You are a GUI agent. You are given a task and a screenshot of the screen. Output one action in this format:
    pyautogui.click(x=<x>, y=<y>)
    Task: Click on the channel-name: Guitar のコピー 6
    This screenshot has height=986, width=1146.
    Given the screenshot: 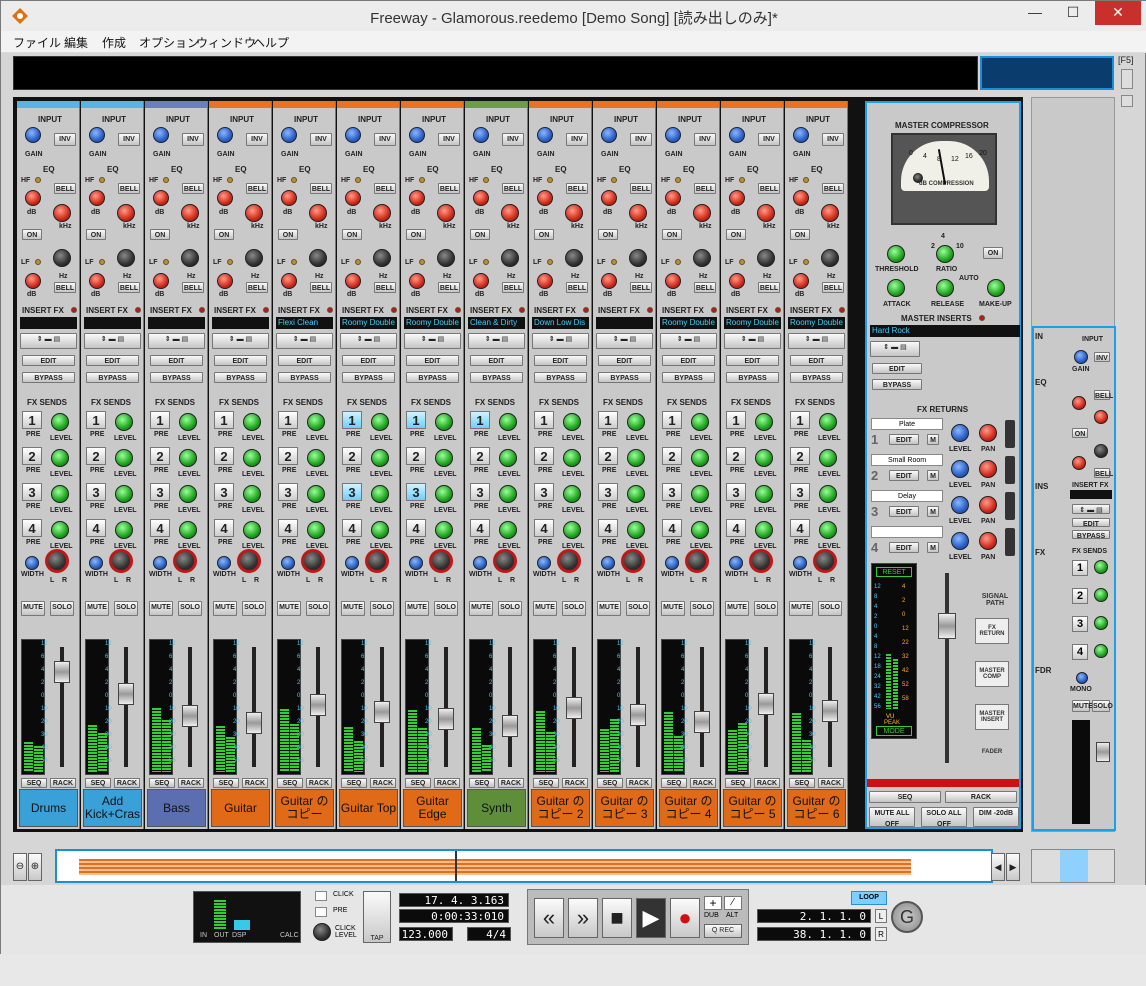 What is the action you would take?
    pyautogui.click(x=816, y=808)
    